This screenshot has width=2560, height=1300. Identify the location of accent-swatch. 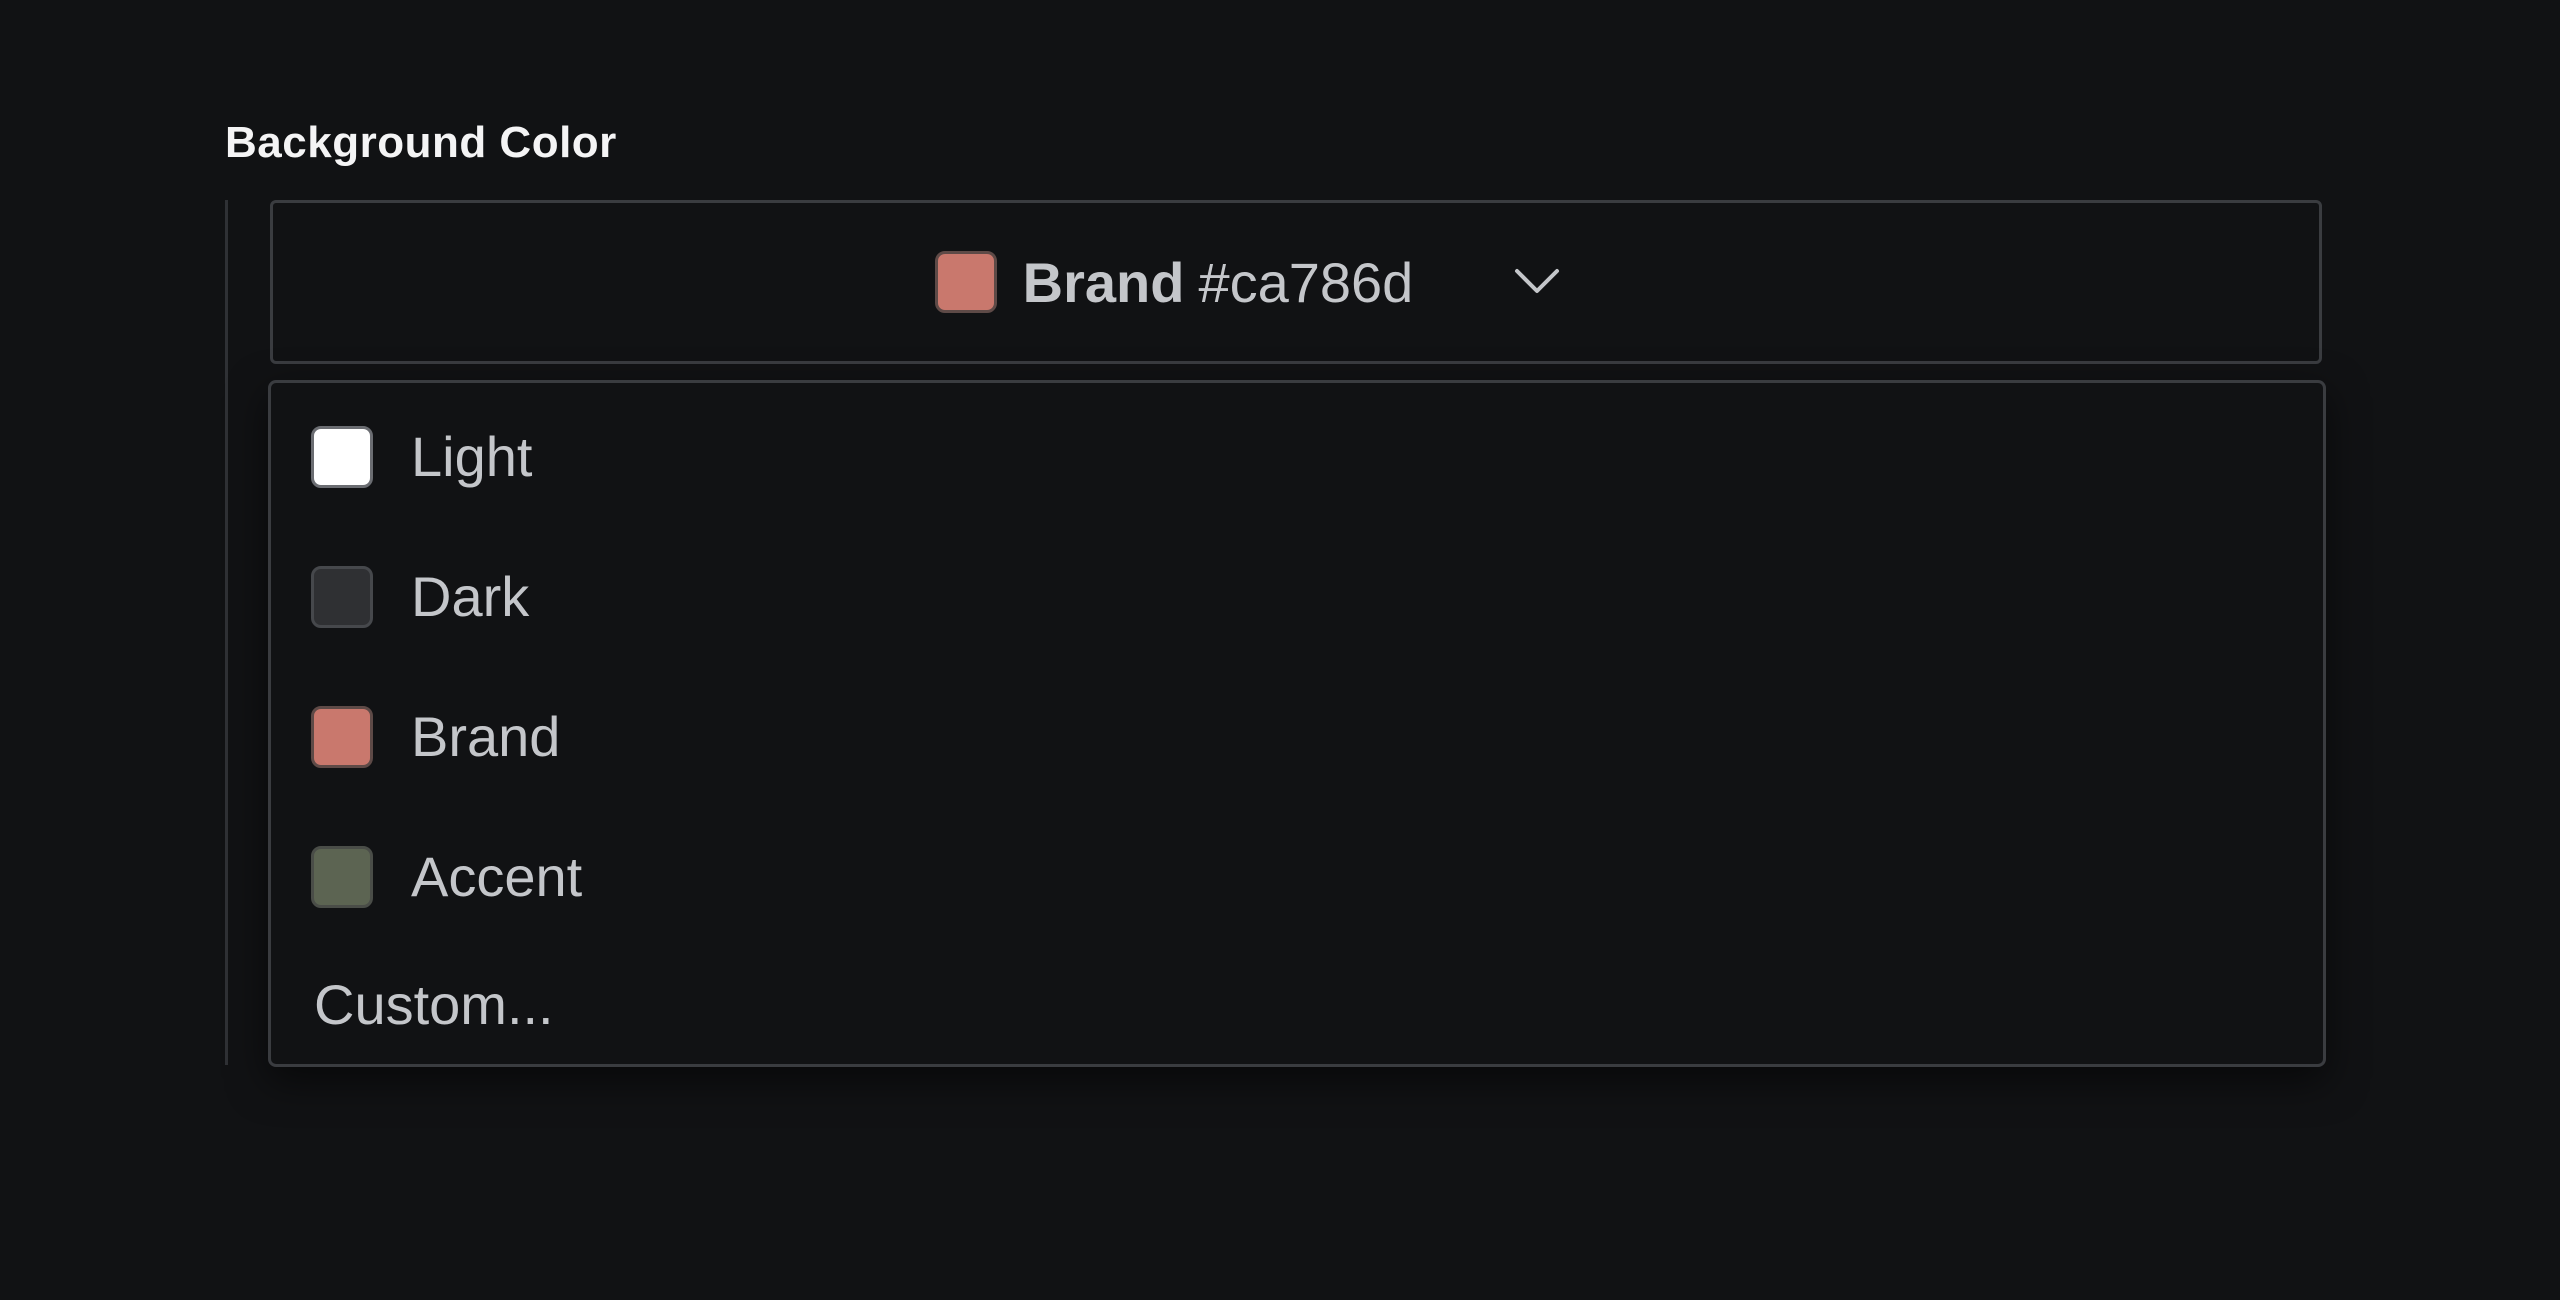
(342, 877).